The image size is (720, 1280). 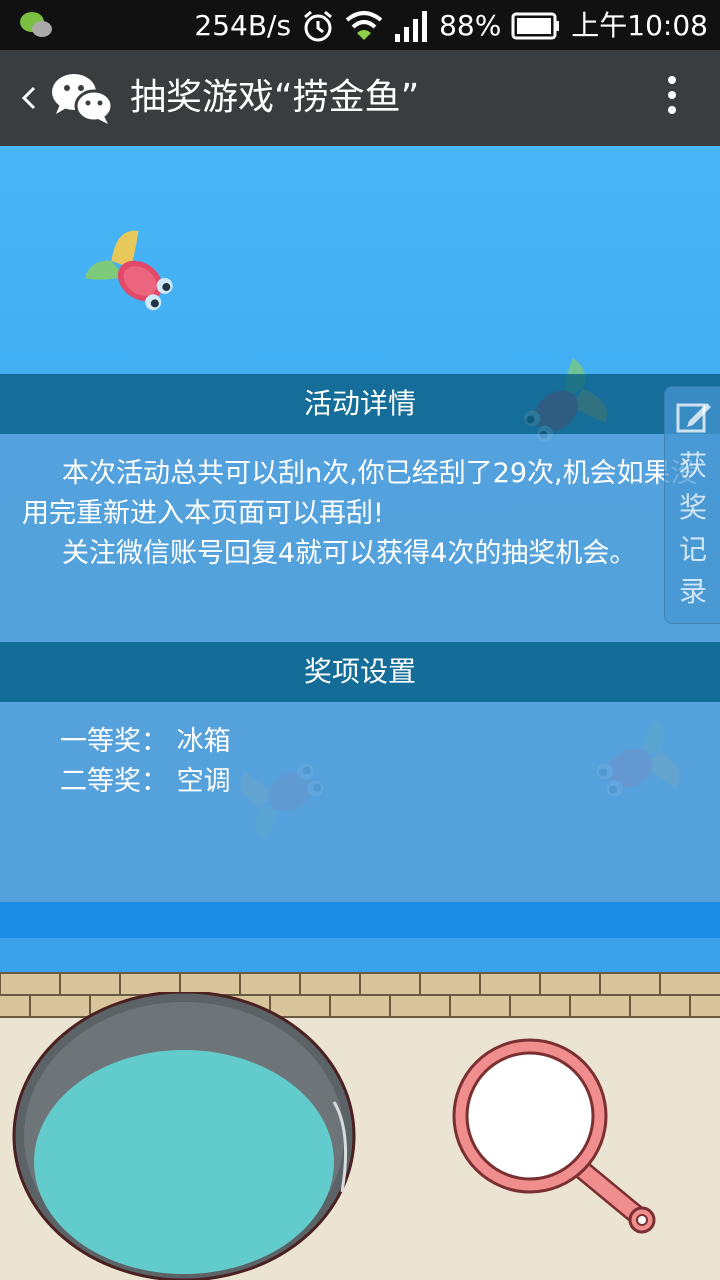 I want to click on edit-icon, so click(x=693, y=418).